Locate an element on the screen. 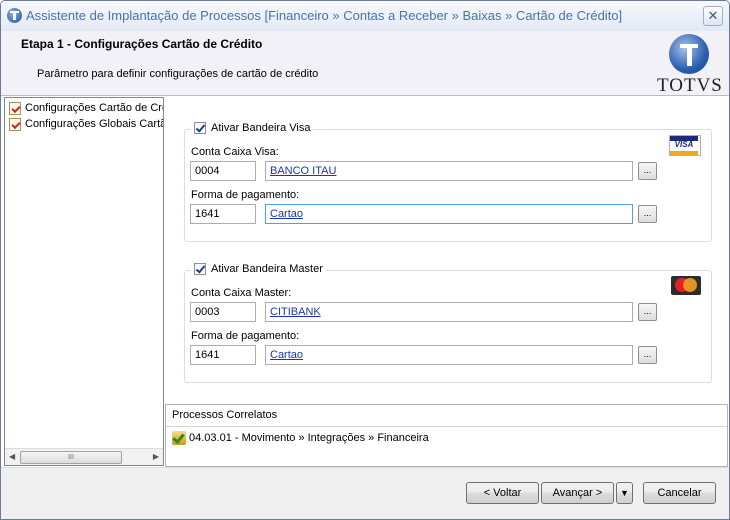  mastercard-logo-icon is located at coordinates (686, 285).